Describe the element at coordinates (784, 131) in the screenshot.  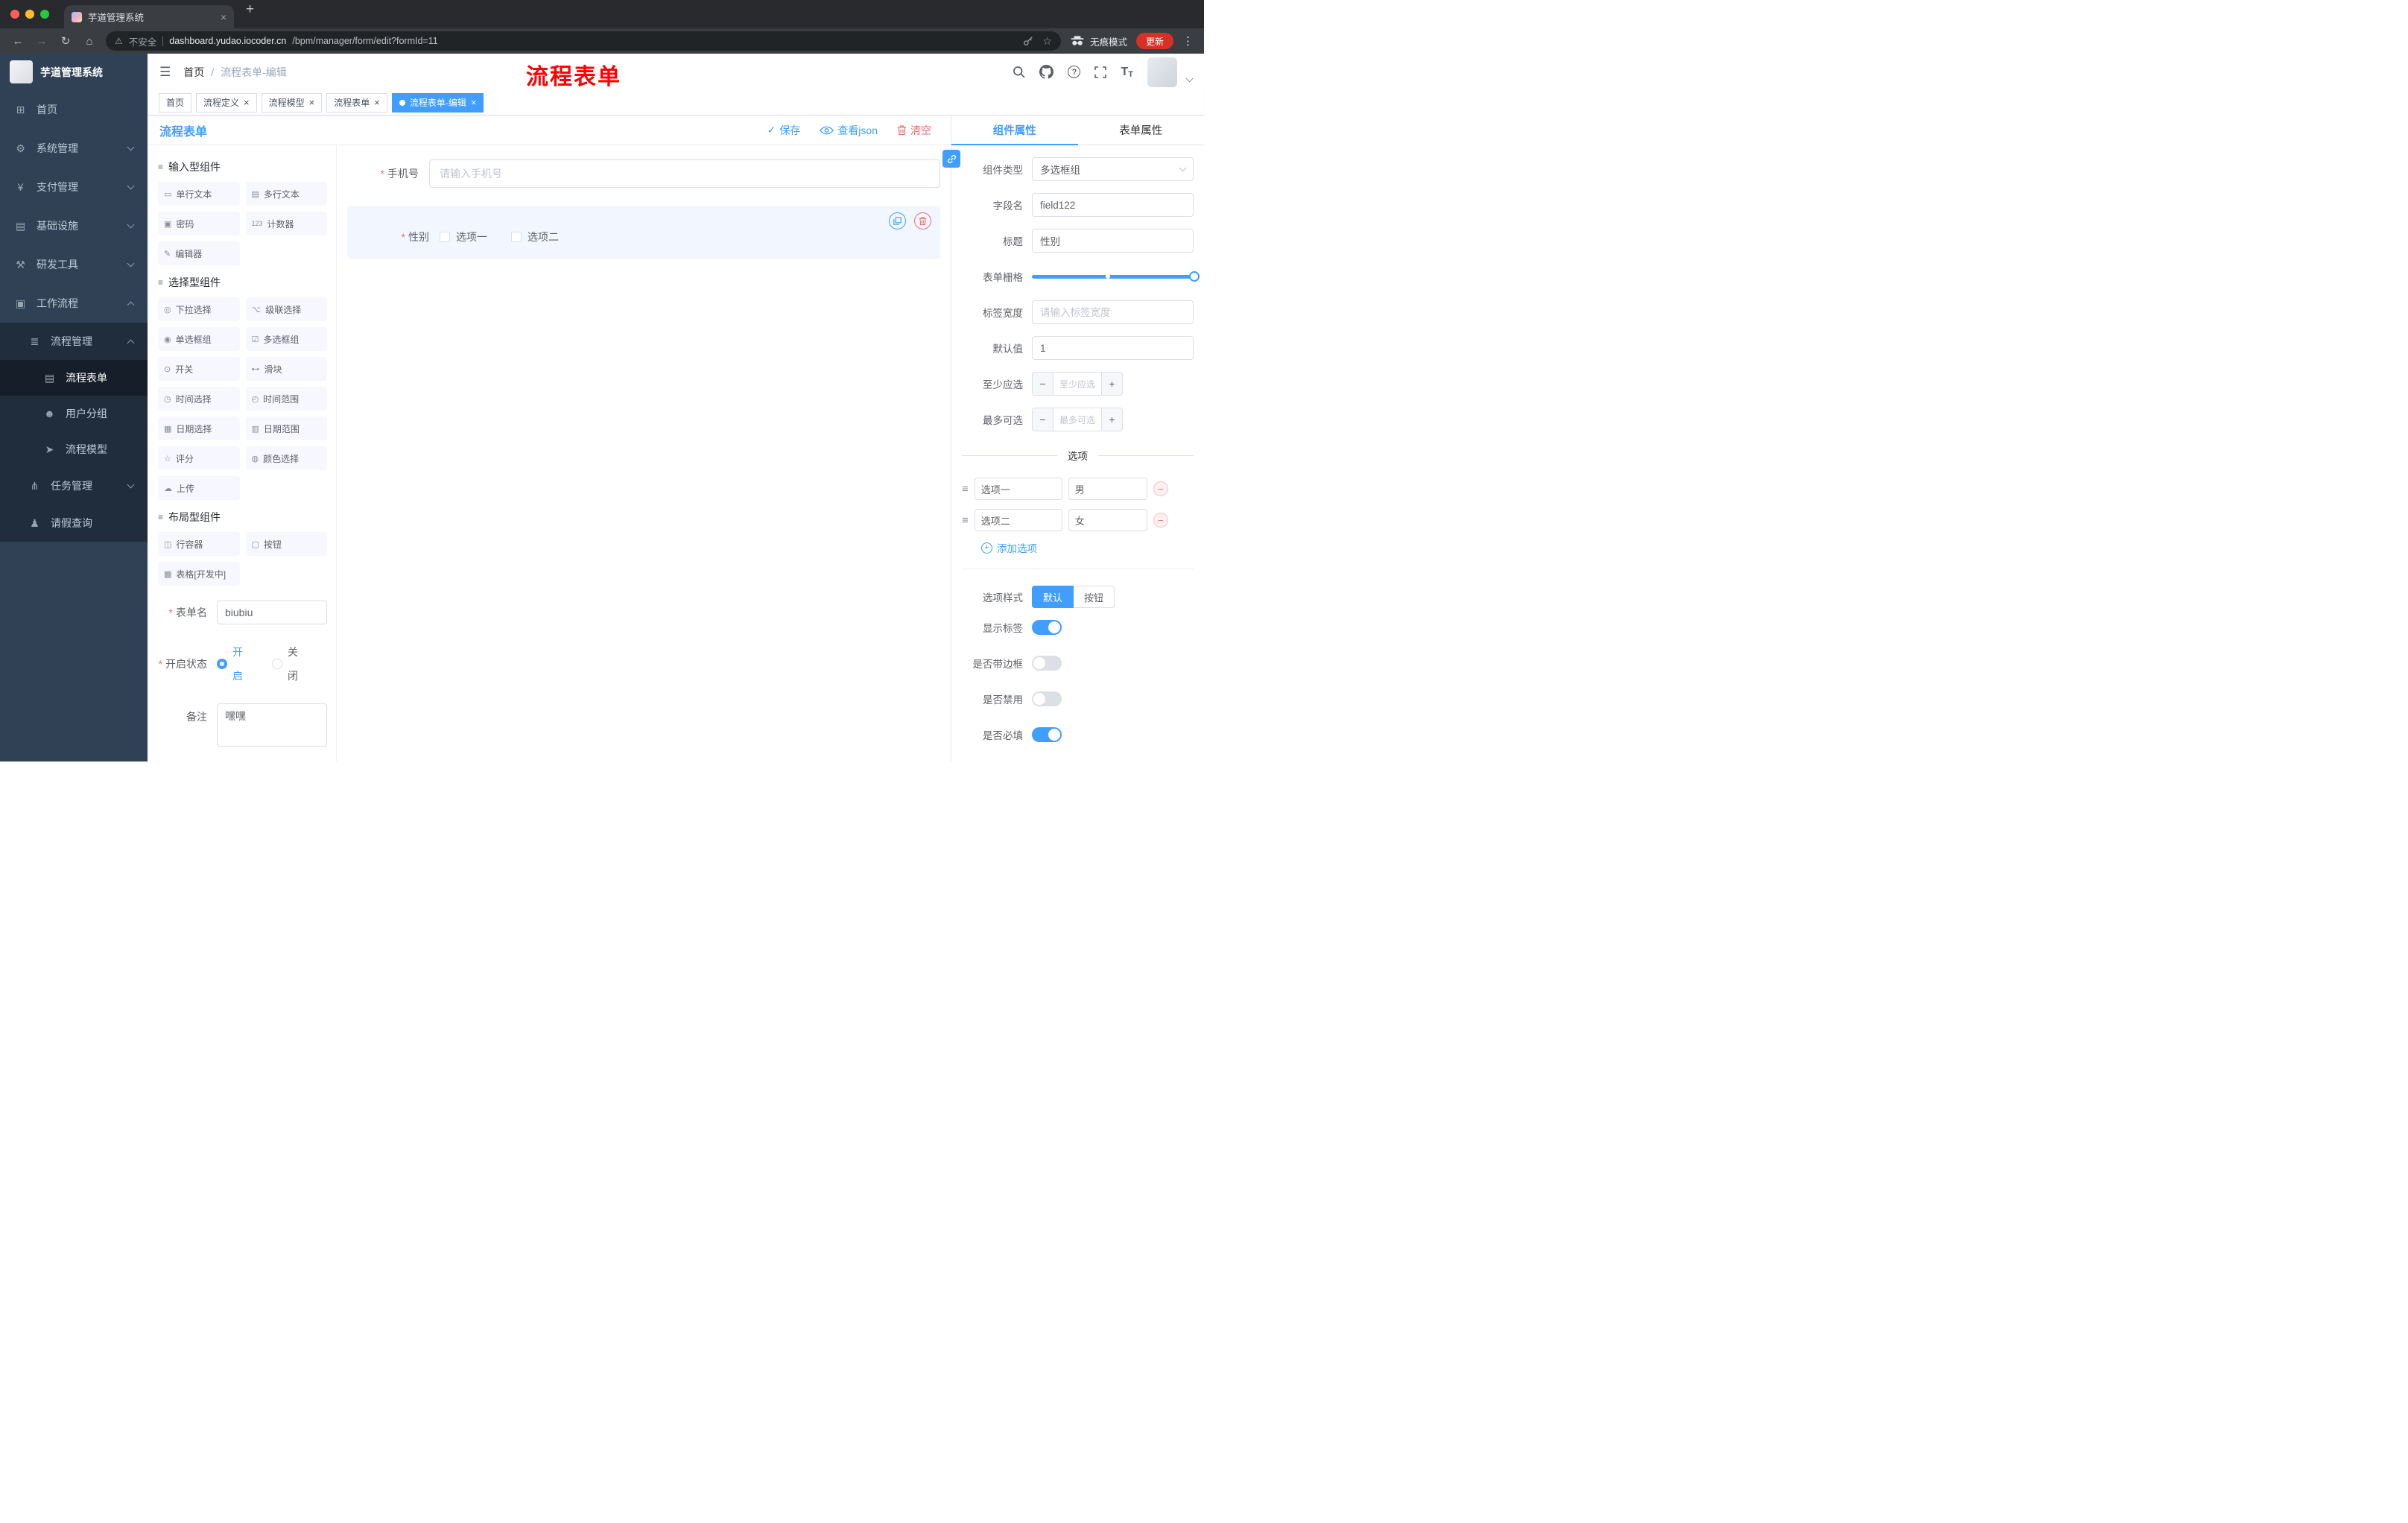
I see `save-button: ✓ 保存` at that location.